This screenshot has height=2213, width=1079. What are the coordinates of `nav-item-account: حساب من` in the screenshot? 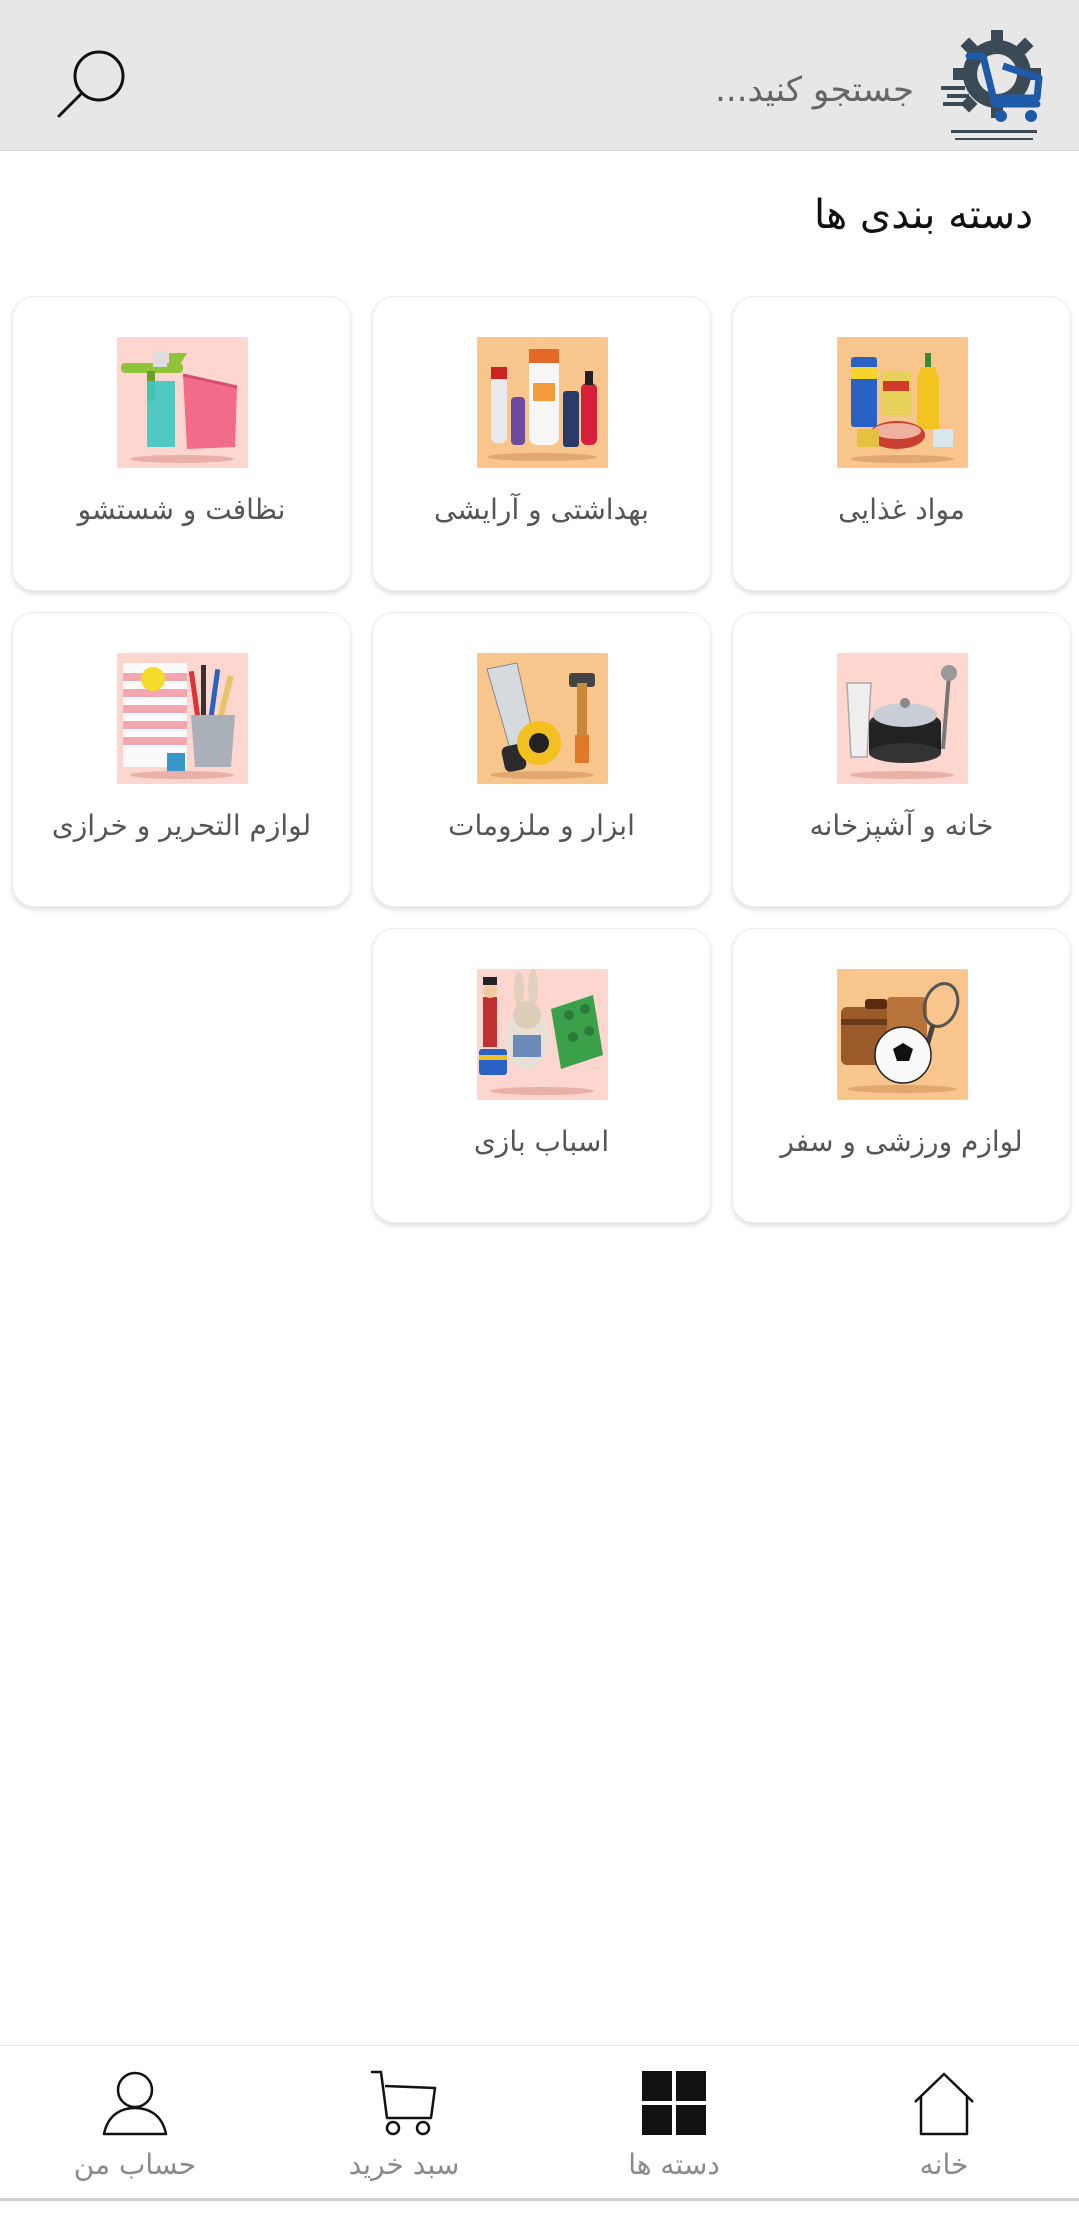 It's located at (135, 2121).